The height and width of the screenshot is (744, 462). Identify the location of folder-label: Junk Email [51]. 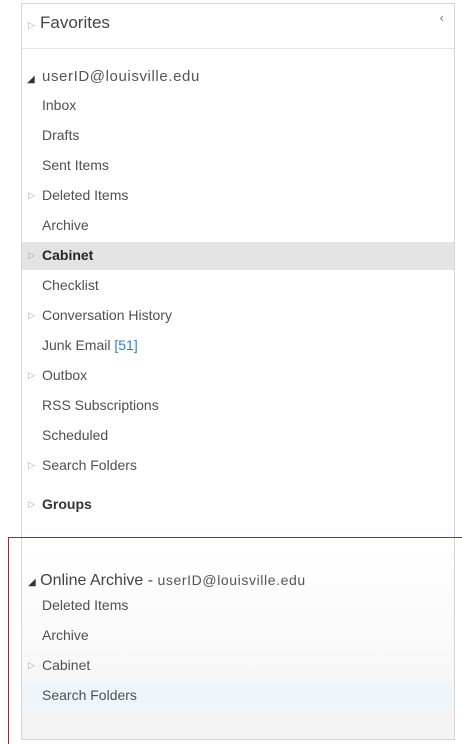
(90, 345).